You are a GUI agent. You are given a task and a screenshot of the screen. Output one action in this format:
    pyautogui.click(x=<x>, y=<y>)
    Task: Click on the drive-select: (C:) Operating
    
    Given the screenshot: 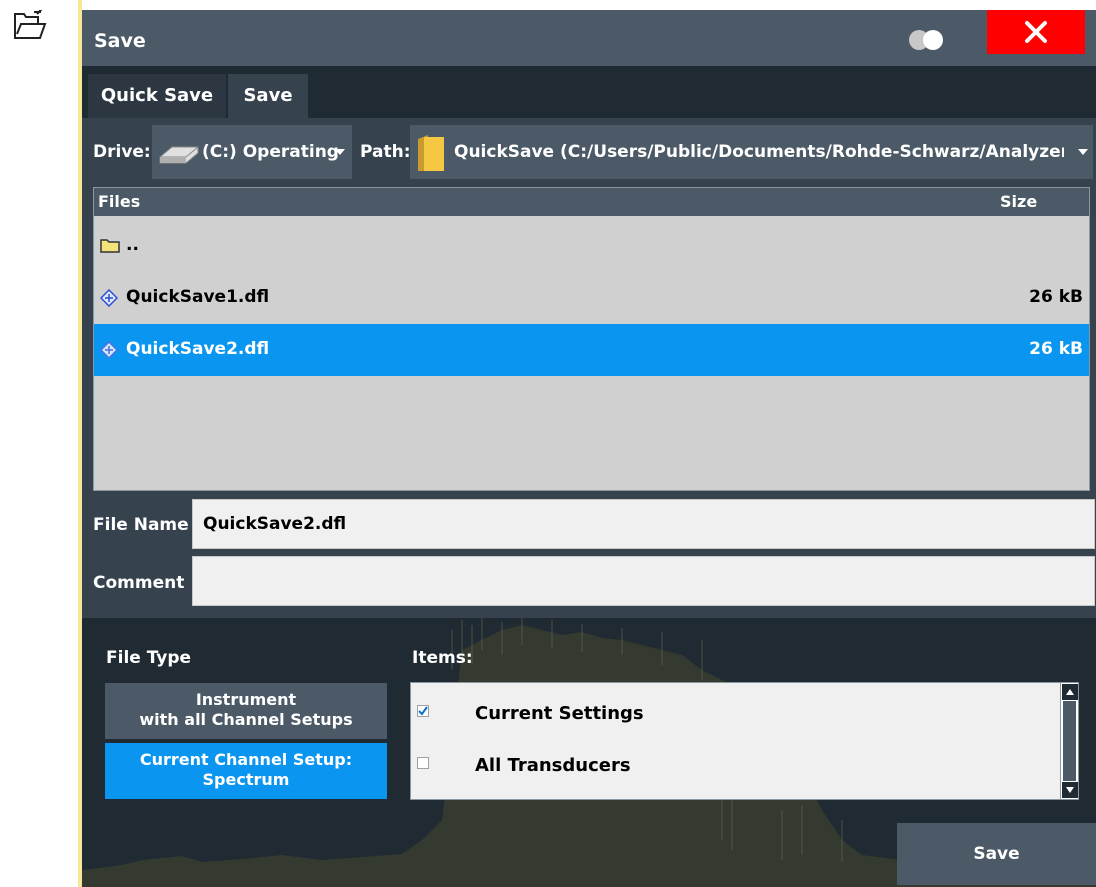 What is the action you would take?
    pyautogui.click(x=252, y=152)
    